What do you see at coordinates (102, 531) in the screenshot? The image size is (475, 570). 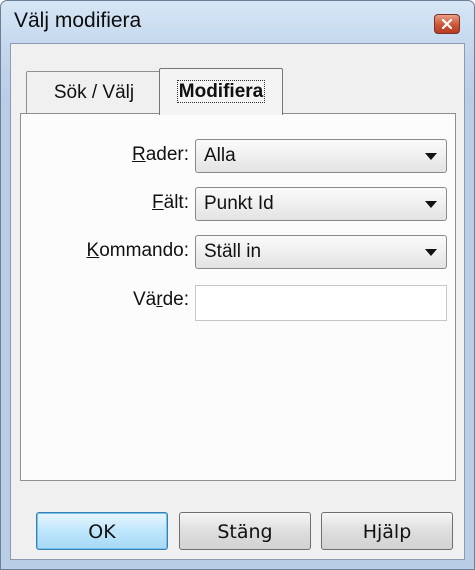 I see `ok-button: OK` at bounding box center [102, 531].